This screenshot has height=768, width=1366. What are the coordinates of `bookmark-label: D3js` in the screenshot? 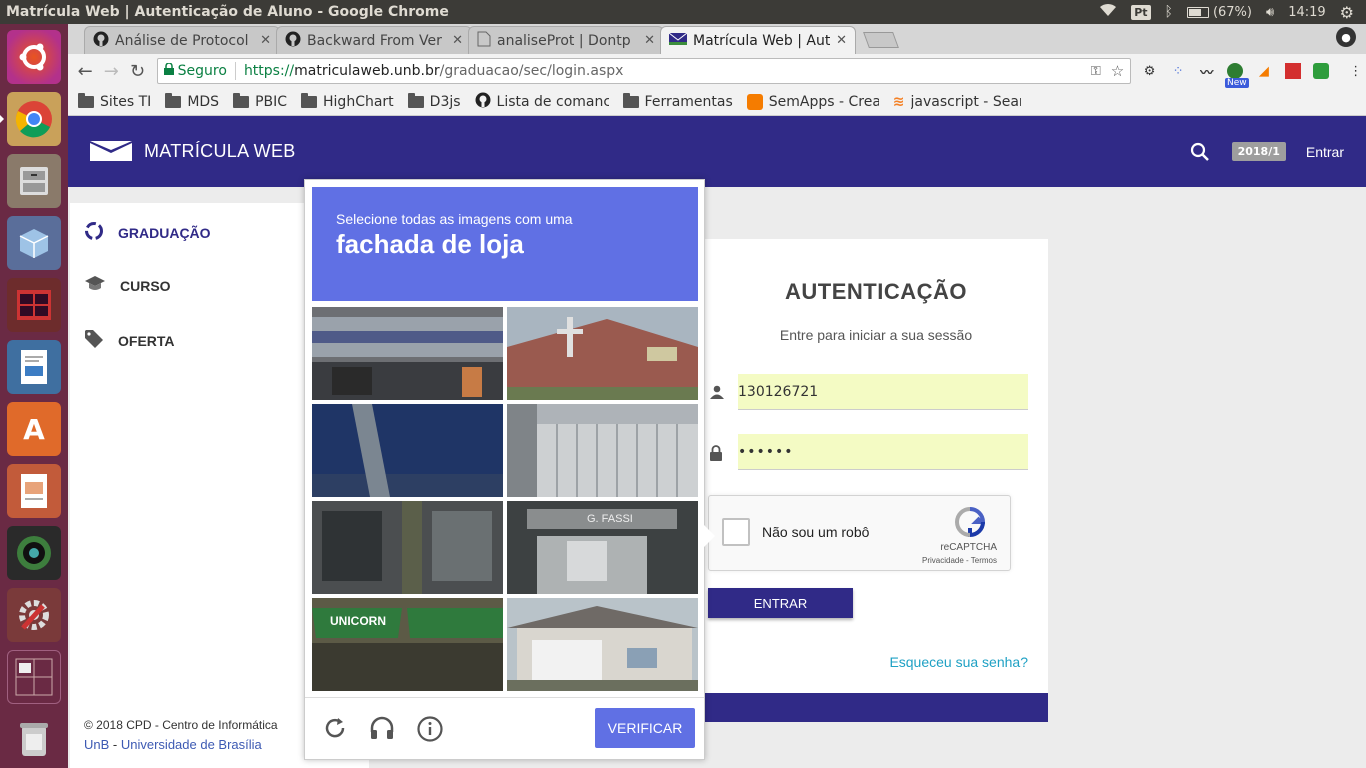 It's located at (445, 101).